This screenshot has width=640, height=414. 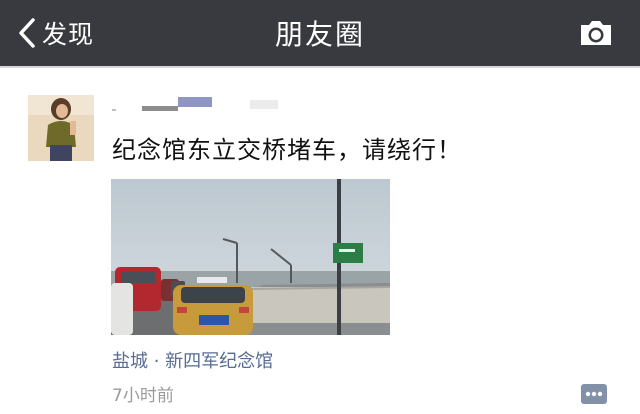 I want to click on page-title: 朋友圈, so click(x=319, y=34).